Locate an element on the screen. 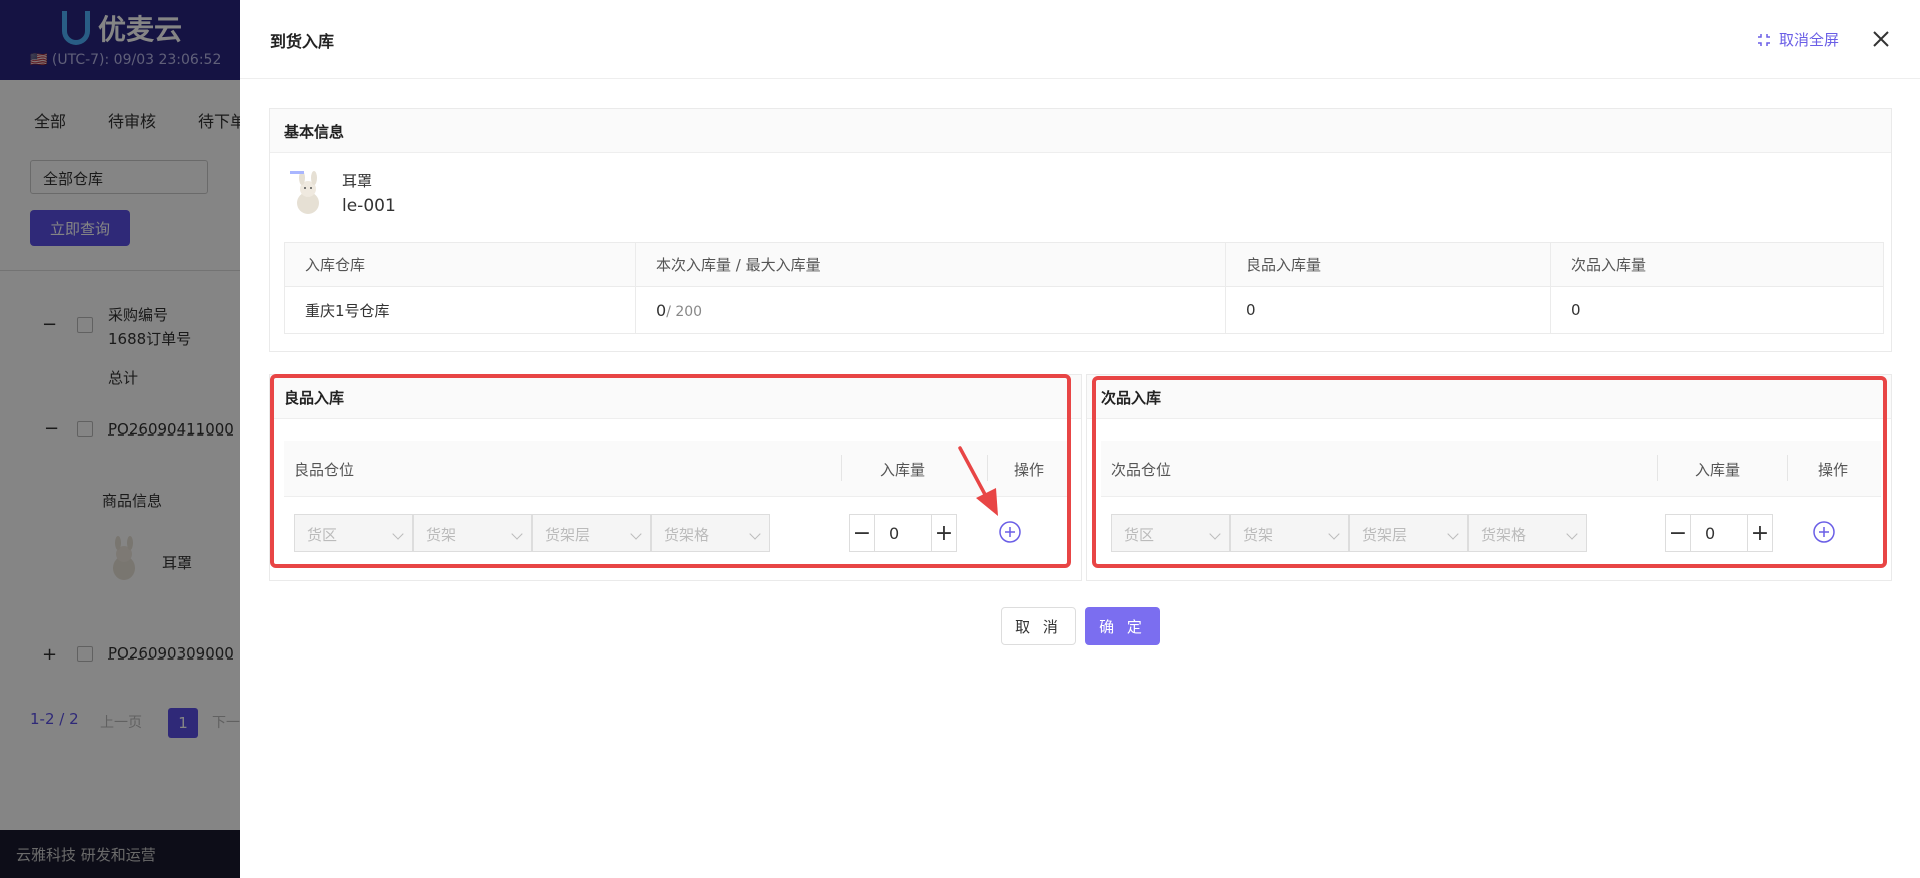 This screenshot has width=1920, height=878. product-image-icon is located at coordinates (304, 192).